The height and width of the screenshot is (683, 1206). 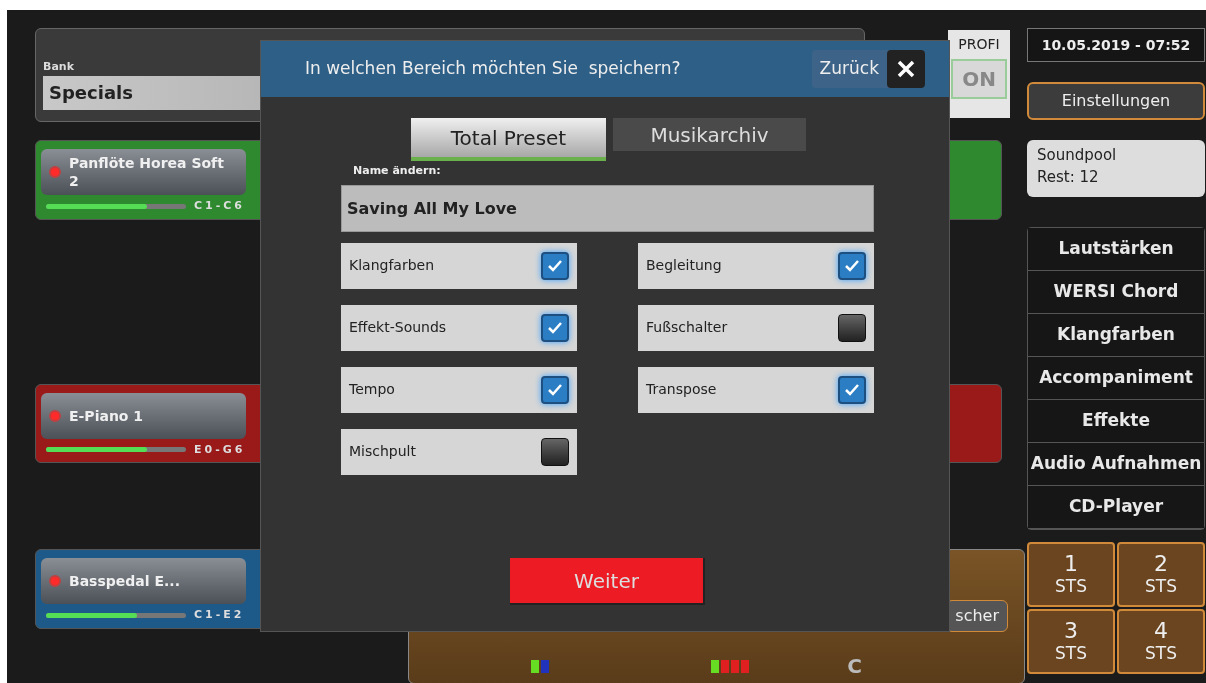 I want to click on key-range: C1-C6, so click(x=220, y=206).